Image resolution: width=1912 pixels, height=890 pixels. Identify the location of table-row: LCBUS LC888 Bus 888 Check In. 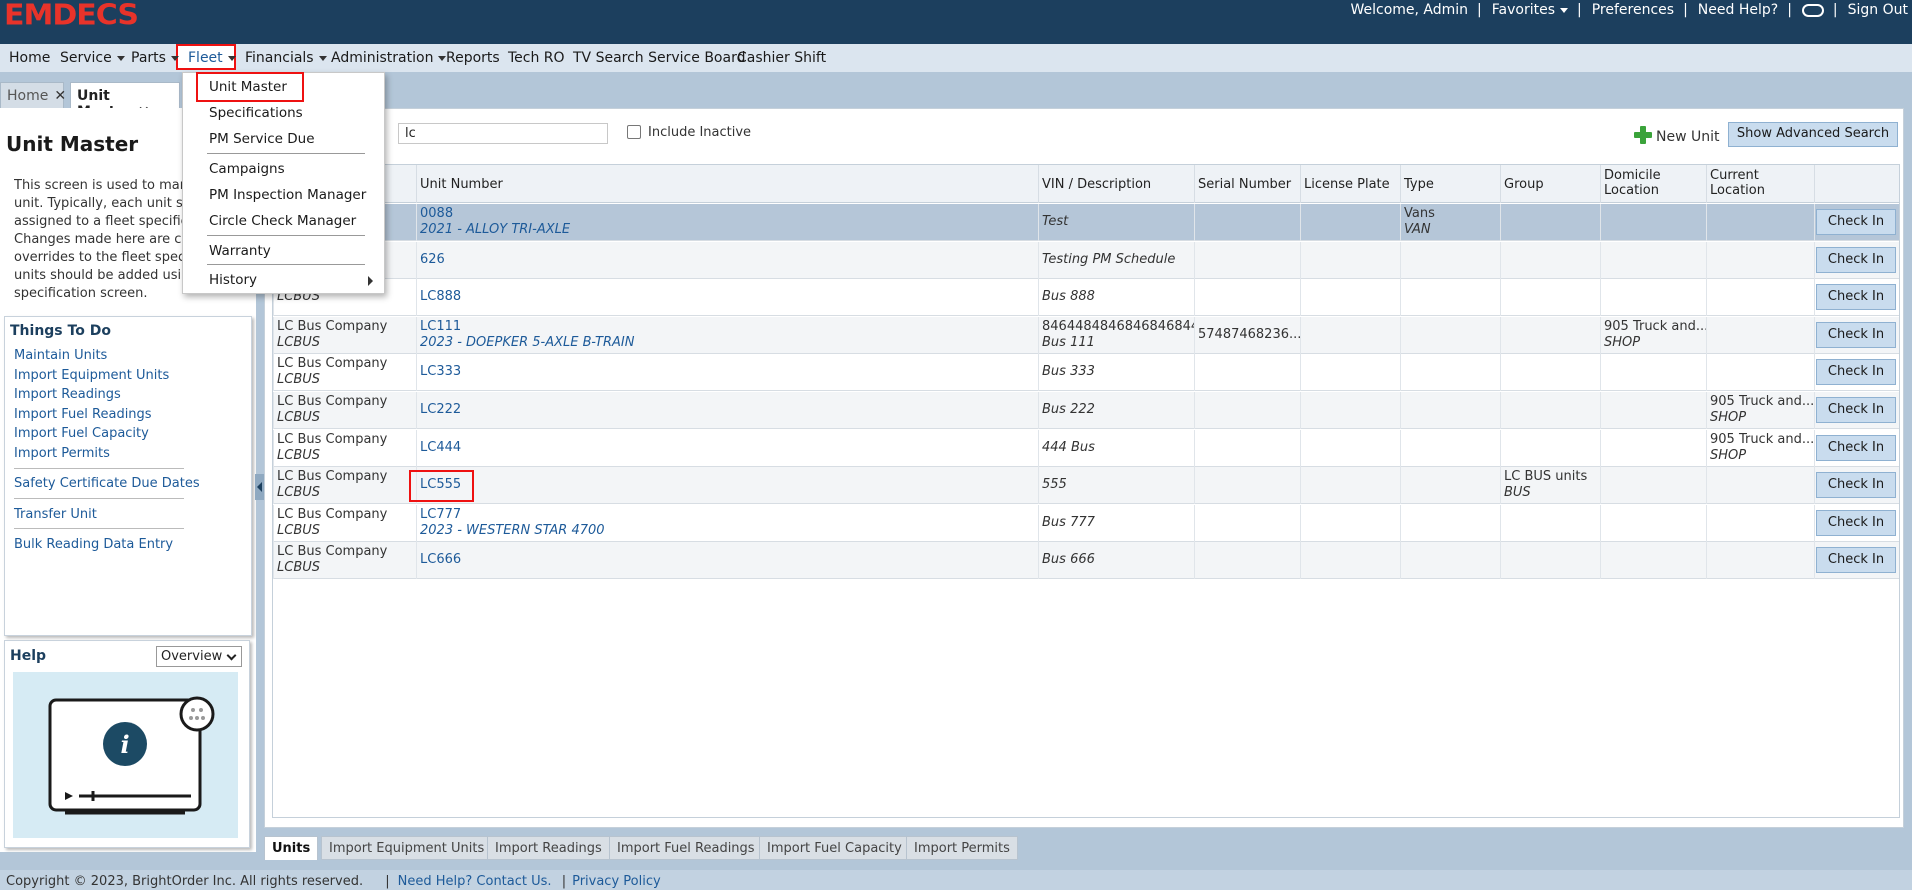
(1086, 298).